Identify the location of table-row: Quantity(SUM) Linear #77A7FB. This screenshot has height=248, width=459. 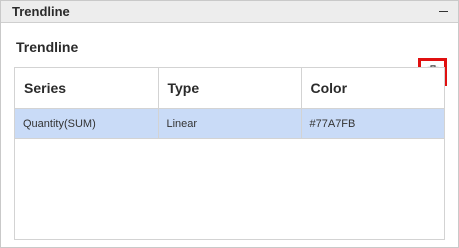
(229, 123).